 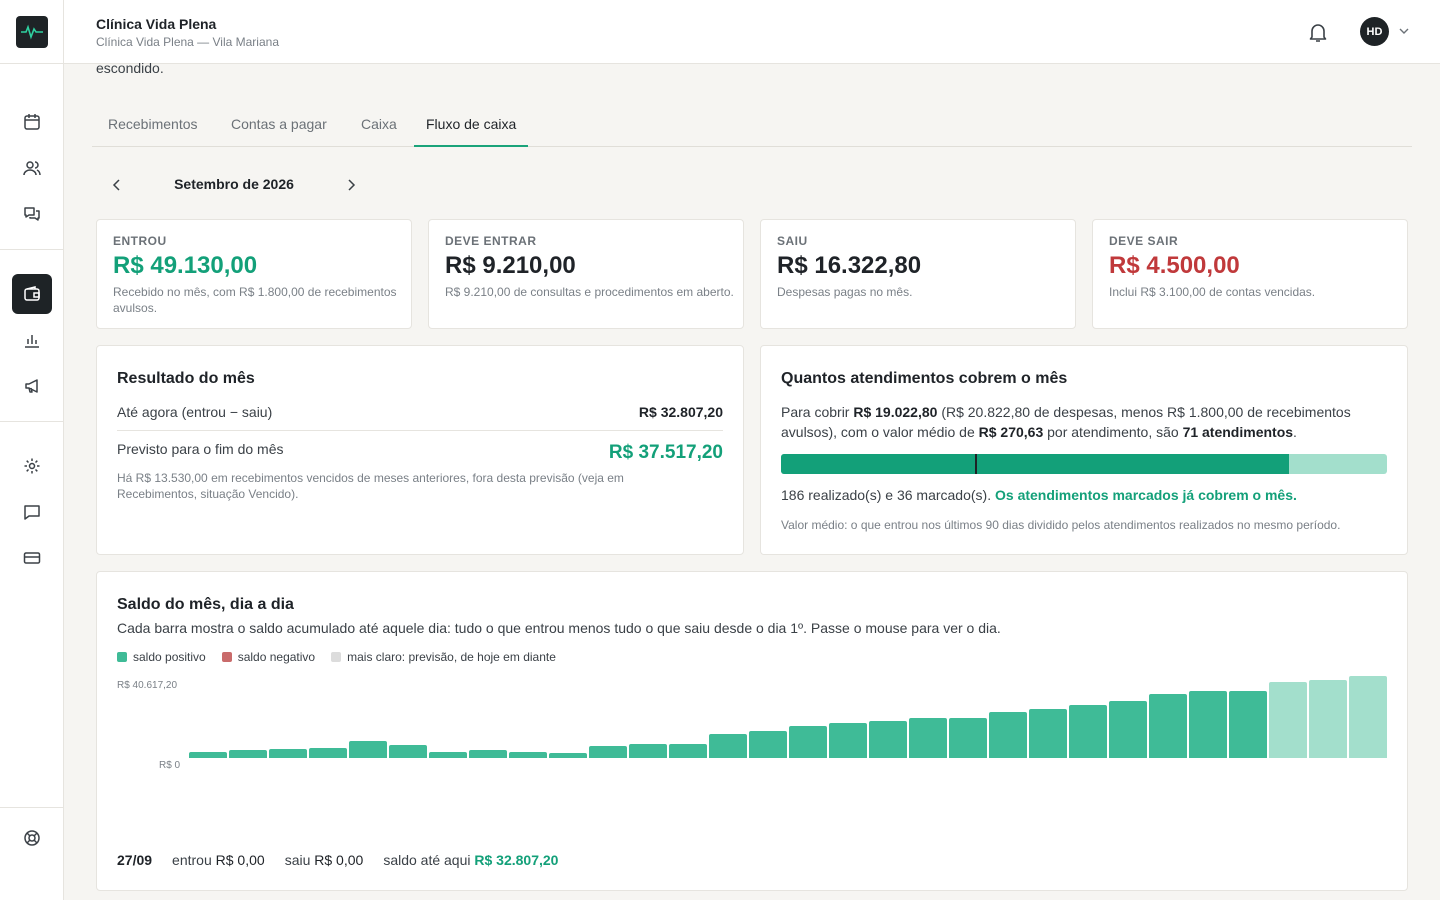 What do you see at coordinates (471, 860) in the screenshot?
I see `day-balance: saldo até aqui R$ 32.807,20` at bounding box center [471, 860].